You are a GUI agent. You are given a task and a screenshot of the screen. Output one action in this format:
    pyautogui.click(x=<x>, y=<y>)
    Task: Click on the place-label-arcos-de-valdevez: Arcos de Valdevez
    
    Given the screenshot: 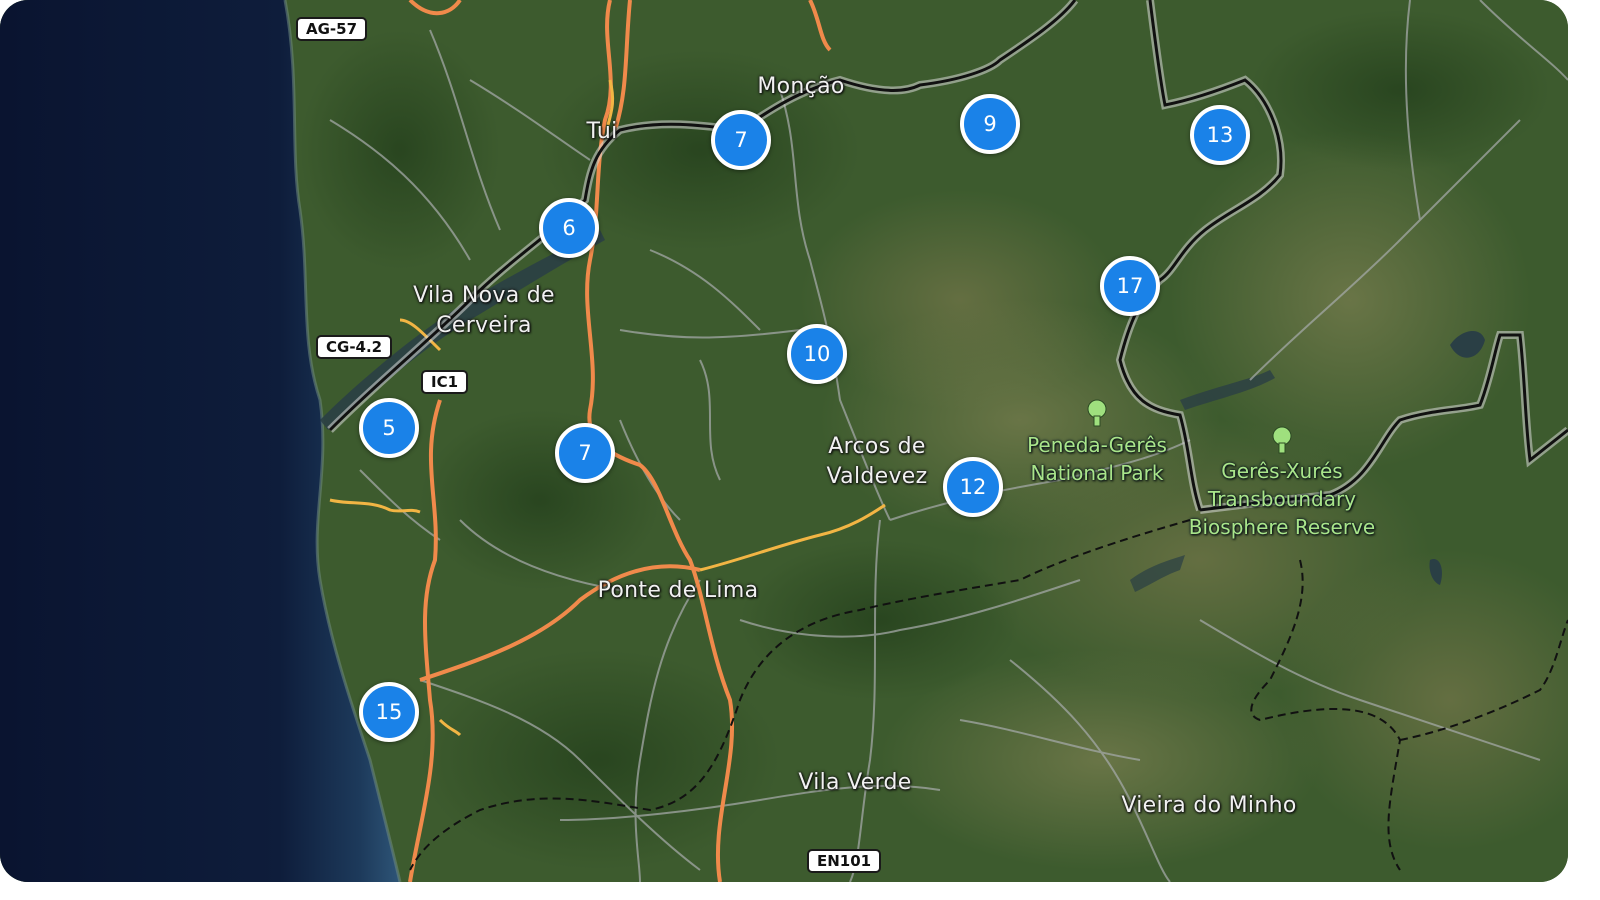 What is the action you would take?
    pyautogui.click(x=877, y=461)
    